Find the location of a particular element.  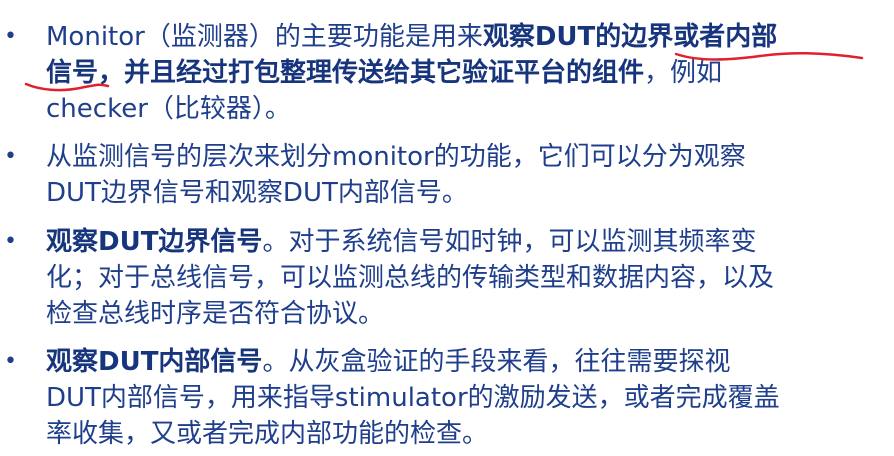

text-run: 检查总线时序是否符合协议。 is located at coordinates (215, 314).